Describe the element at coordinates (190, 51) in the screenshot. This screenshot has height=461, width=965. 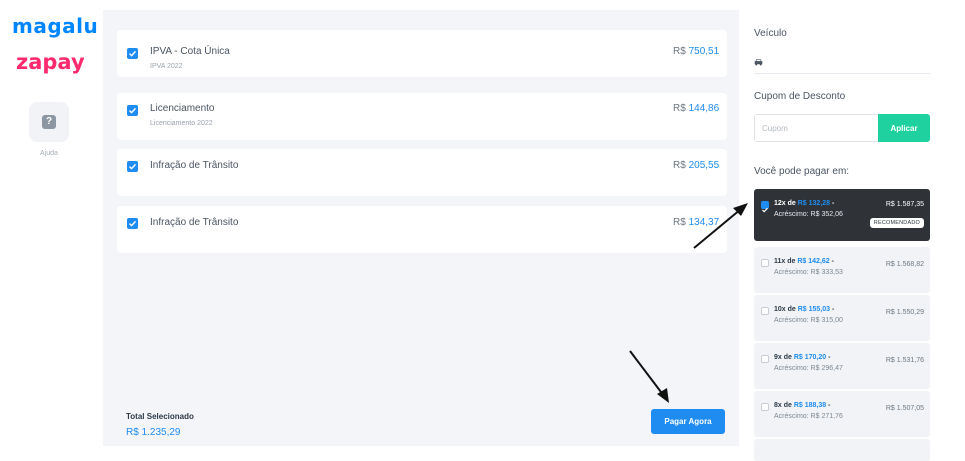
I see `debt-title: IPVA - Cota Única` at that location.